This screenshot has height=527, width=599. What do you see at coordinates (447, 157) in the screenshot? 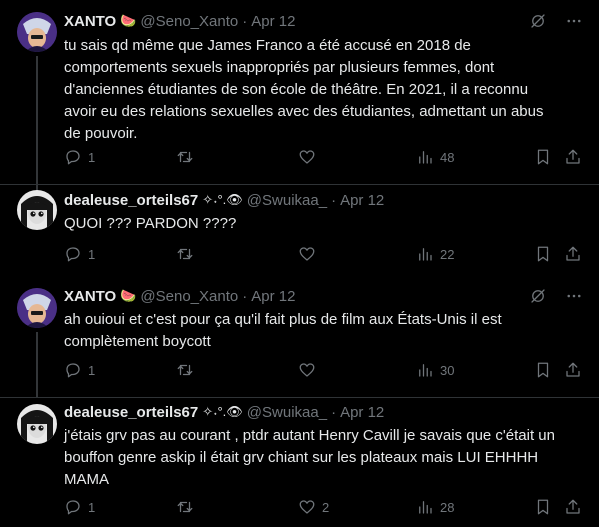
I see `views-count: 48` at bounding box center [447, 157].